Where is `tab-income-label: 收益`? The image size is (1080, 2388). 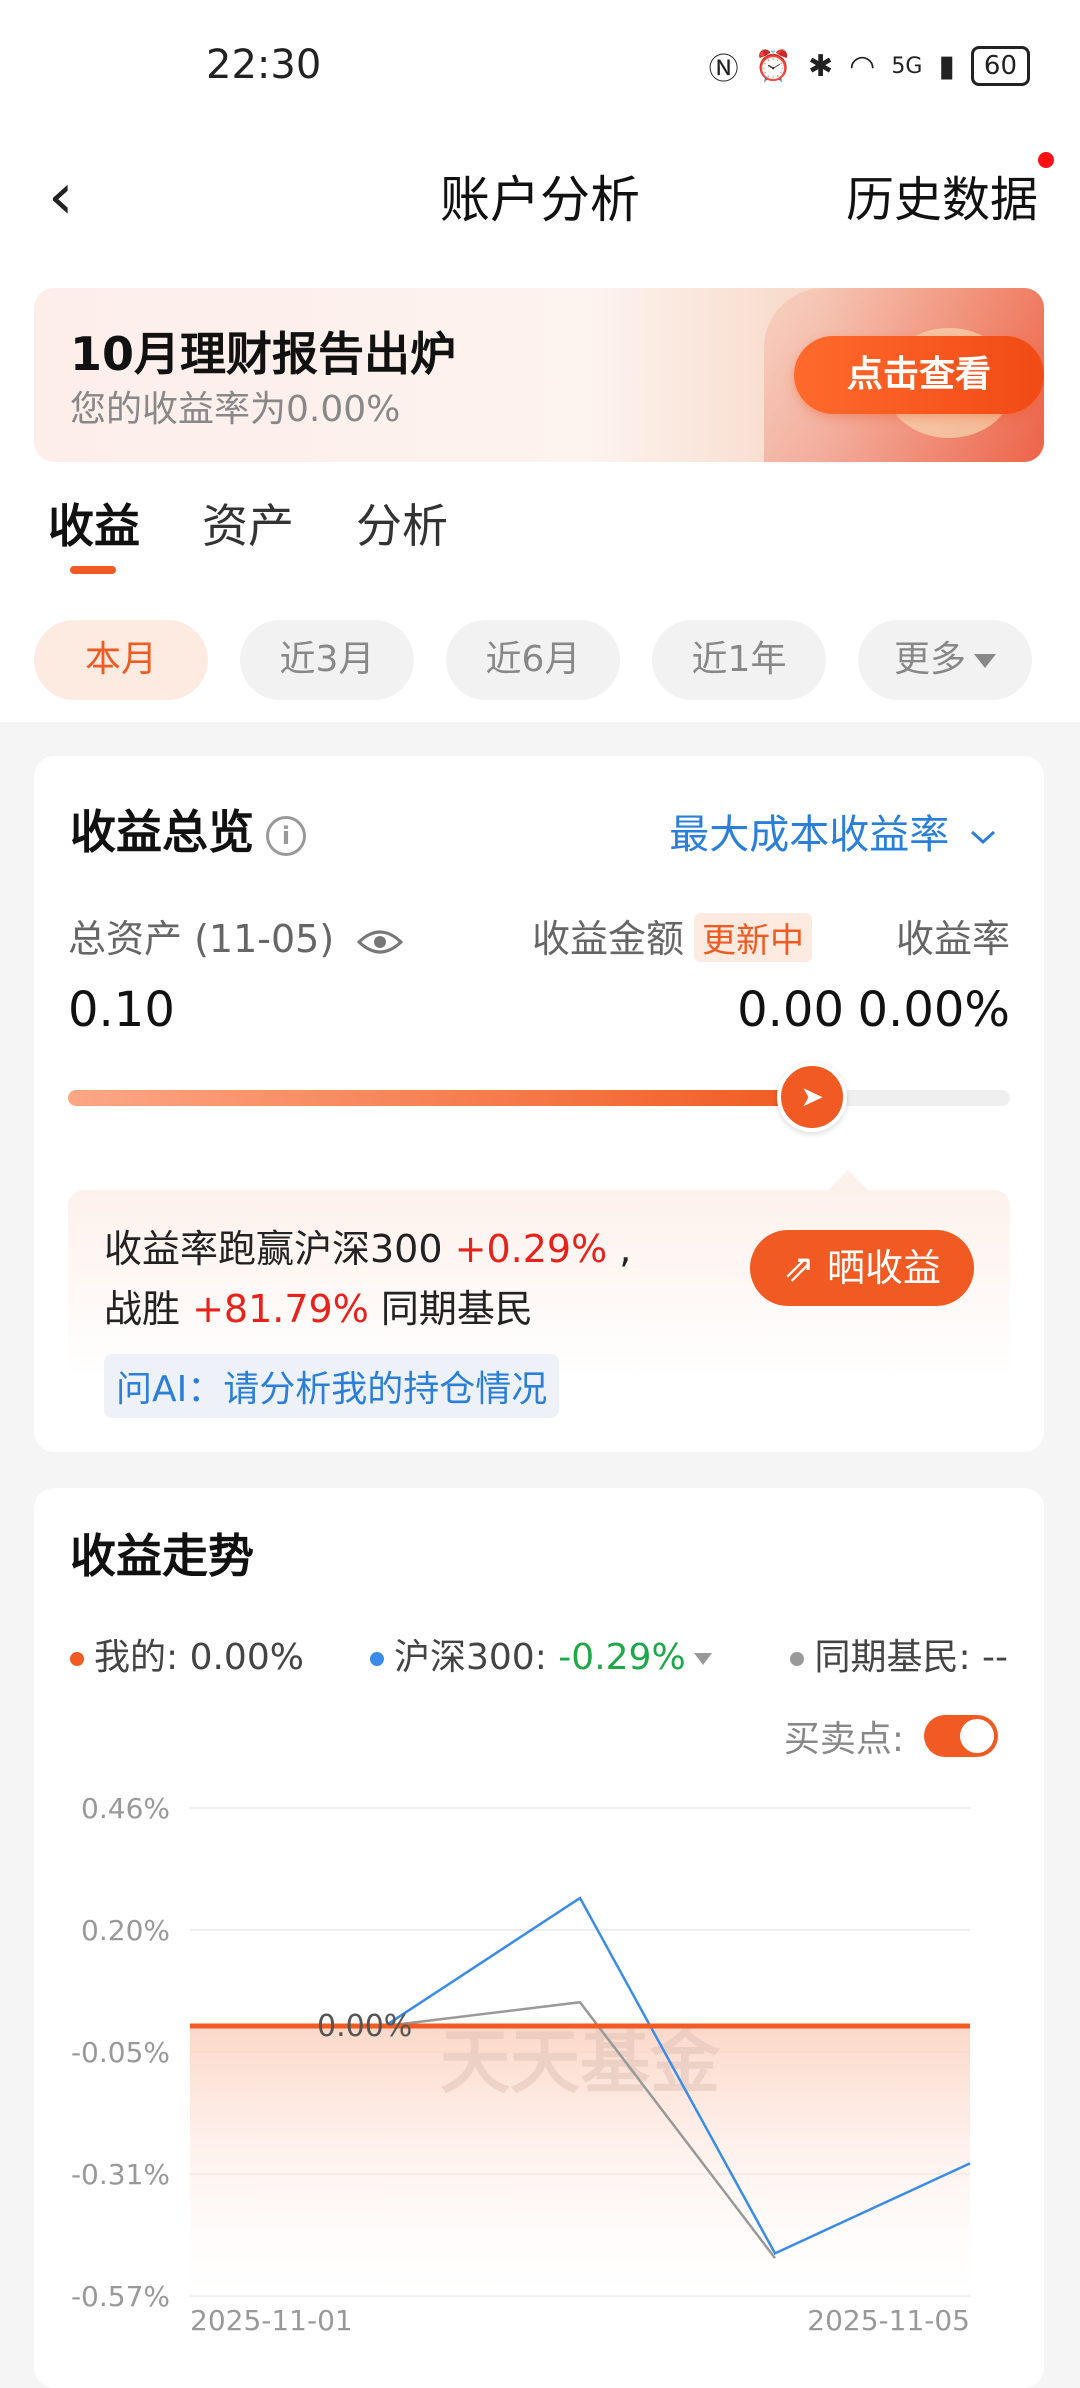
tab-income-label: 收益 is located at coordinates (94, 526).